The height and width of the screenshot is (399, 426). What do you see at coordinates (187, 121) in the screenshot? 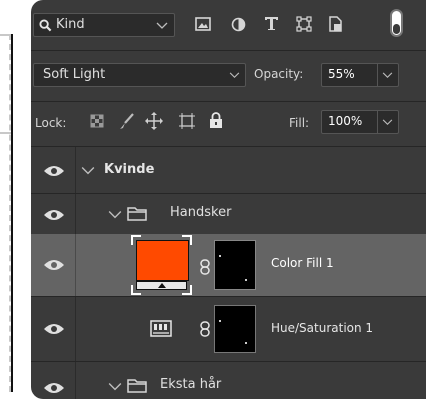
I see `lock-artboard-icon` at bounding box center [187, 121].